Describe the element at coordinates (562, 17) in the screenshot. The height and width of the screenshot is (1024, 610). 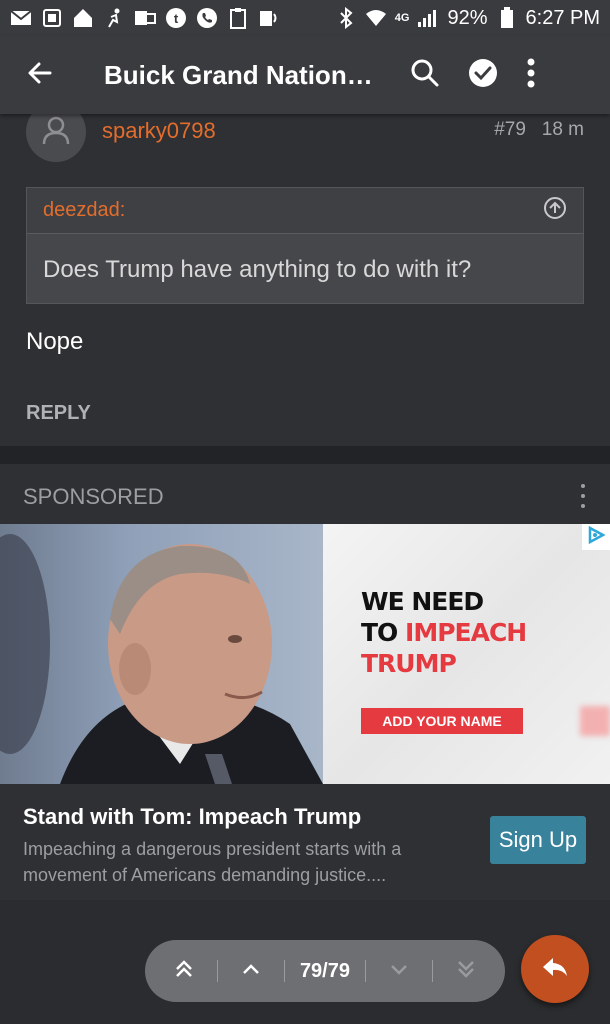
I see `clock: 6:27 PM` at that location.